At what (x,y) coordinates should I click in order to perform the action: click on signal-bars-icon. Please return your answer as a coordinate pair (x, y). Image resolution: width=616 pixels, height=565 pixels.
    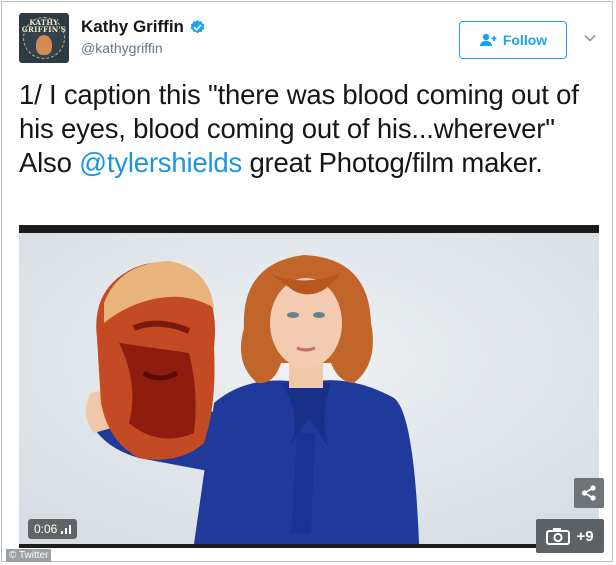
    Looking at the image, I should click on (66, 529).